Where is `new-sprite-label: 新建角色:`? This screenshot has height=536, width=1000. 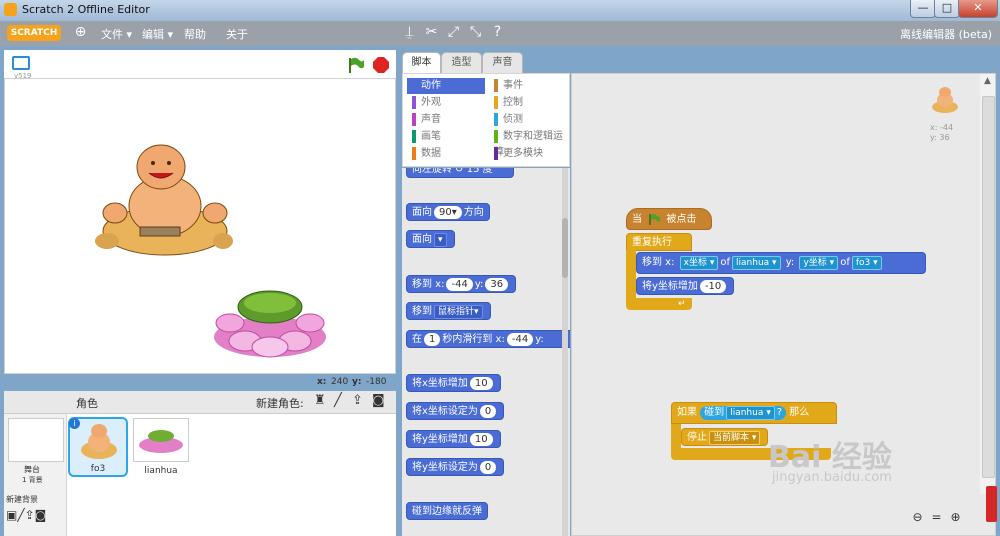
new-sprite-label: 新建角色: is located at coordinates (280, 403).